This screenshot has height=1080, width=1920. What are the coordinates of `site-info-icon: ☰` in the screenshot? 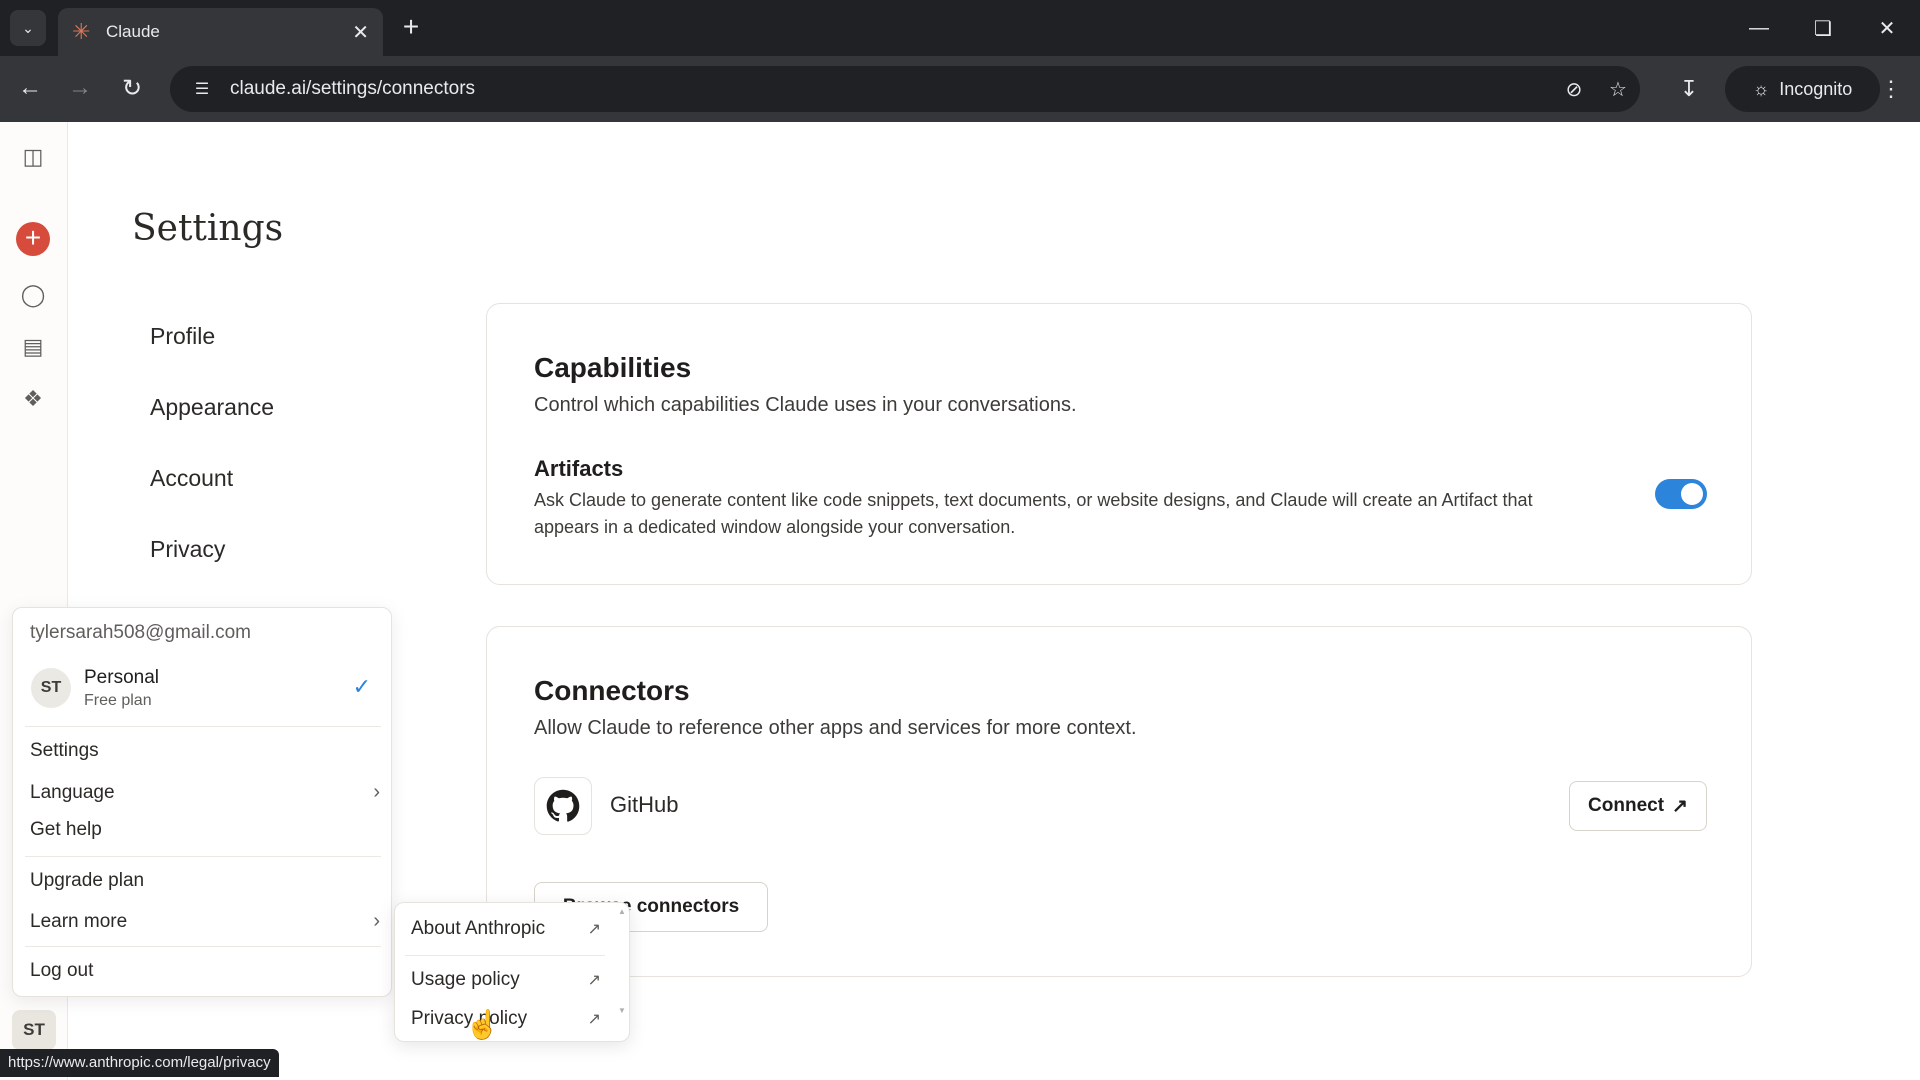 It's located at (202, 89).